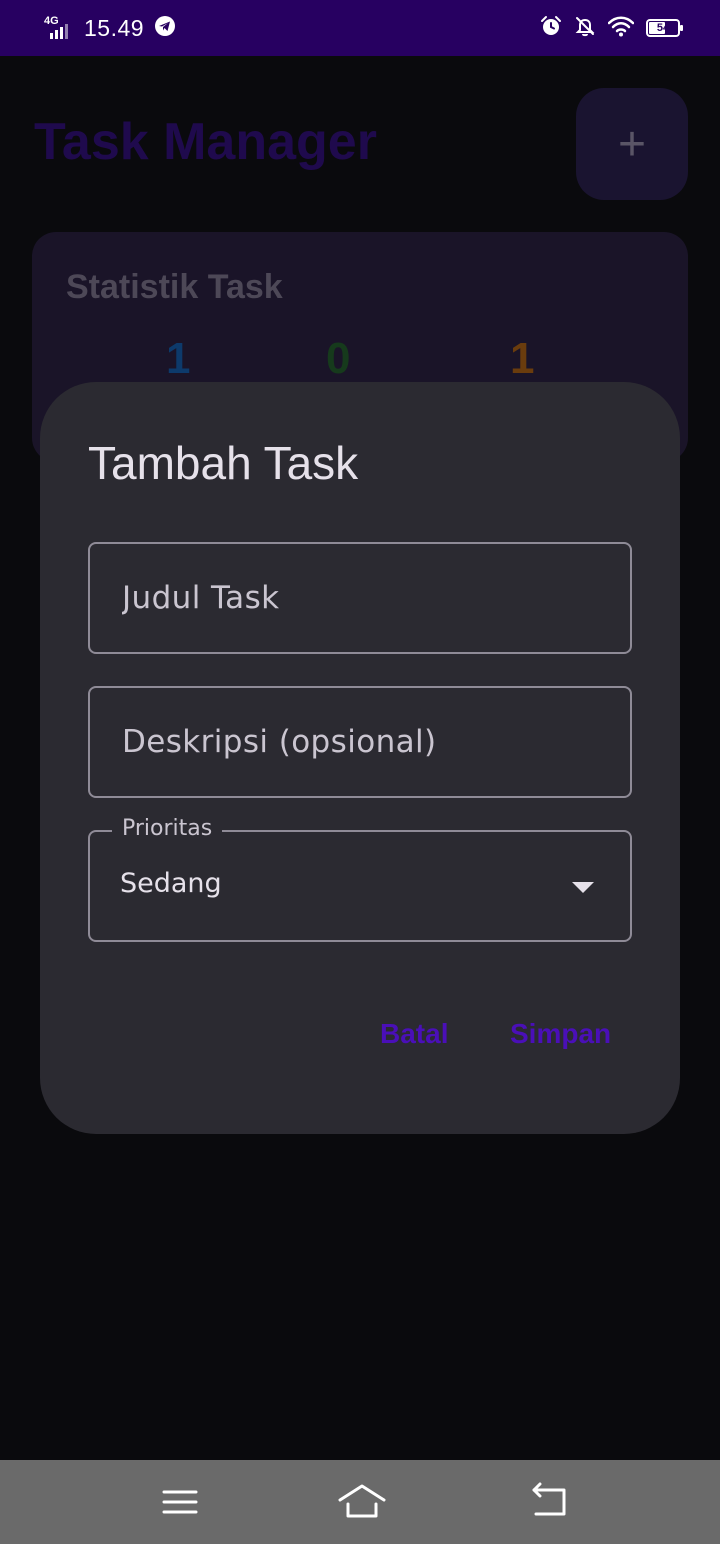 The width and height of the screenshot is (720, 1544). What do you see at coordinates (360, 28) in the screenshot?
I see `status-bar: 4G 15.49 54` at bounding box center [360, 28].